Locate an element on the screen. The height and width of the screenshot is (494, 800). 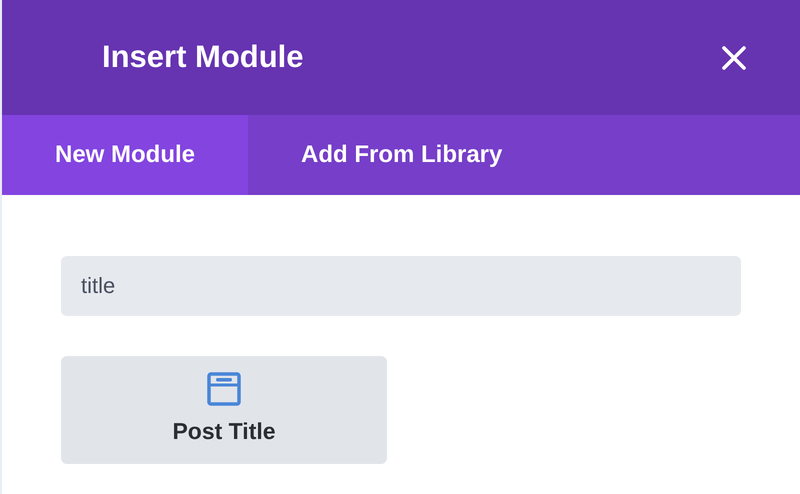
module-label: Post Title is located at coordinates (224, 431).